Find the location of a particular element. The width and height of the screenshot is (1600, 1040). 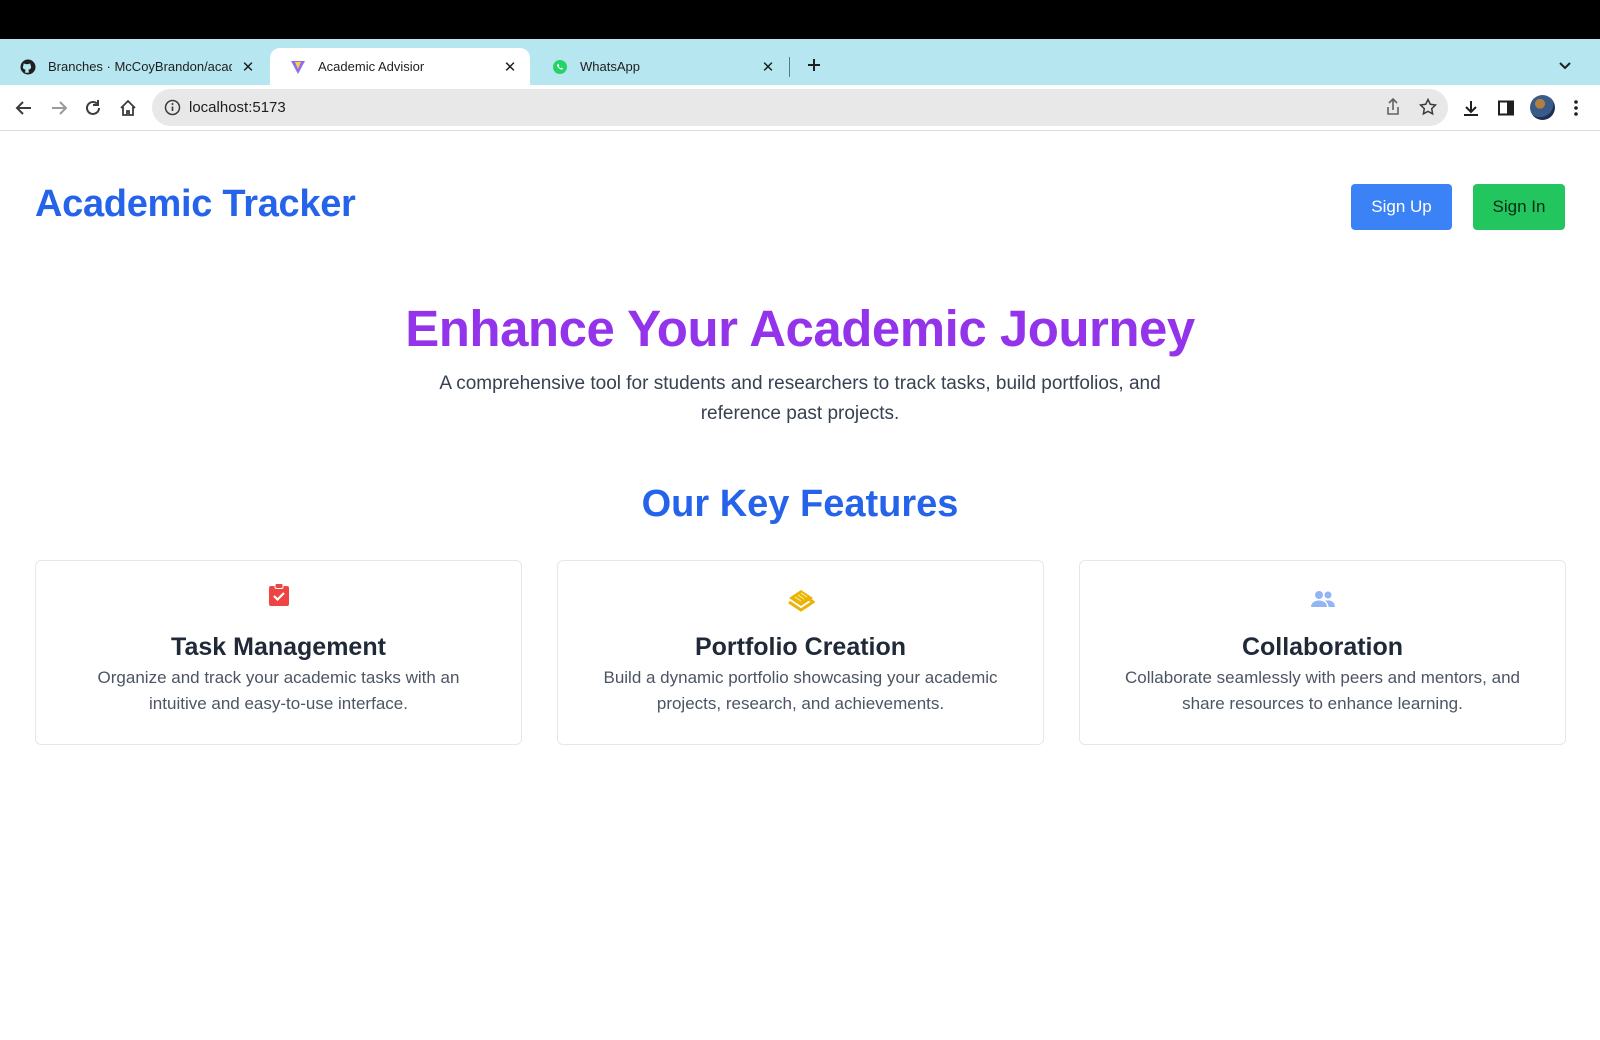

tab-whatsapp: WhatsApp ✕ is located at coordinates (660, 66).